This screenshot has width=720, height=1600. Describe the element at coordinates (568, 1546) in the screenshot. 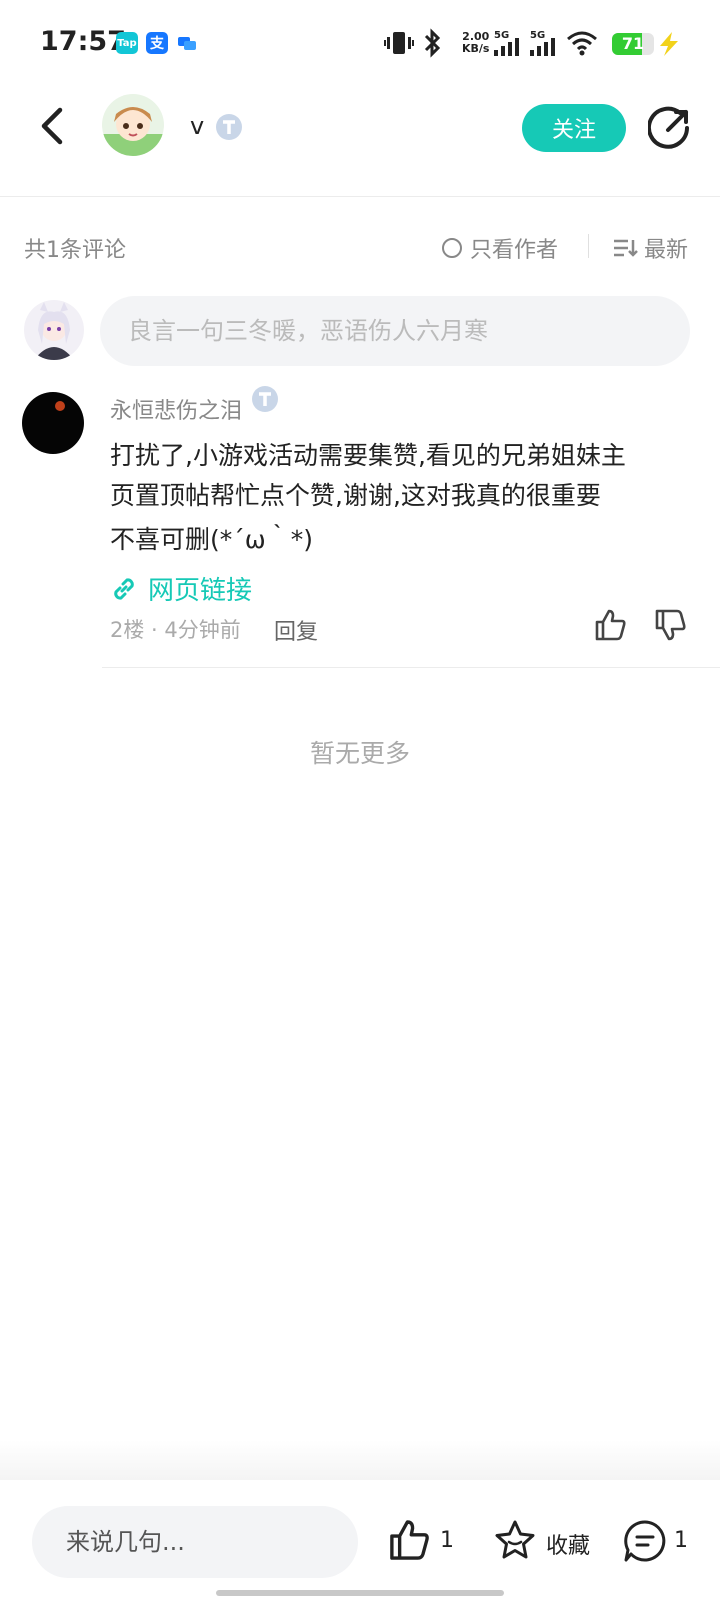

I see `favorite-label: 收藏` at that location.